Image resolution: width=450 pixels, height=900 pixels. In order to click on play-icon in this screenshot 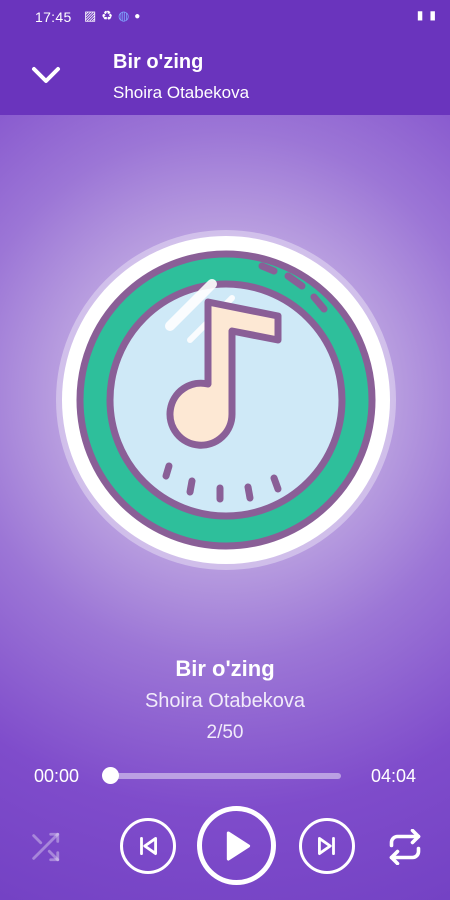, I will do `click(238, 845)`.